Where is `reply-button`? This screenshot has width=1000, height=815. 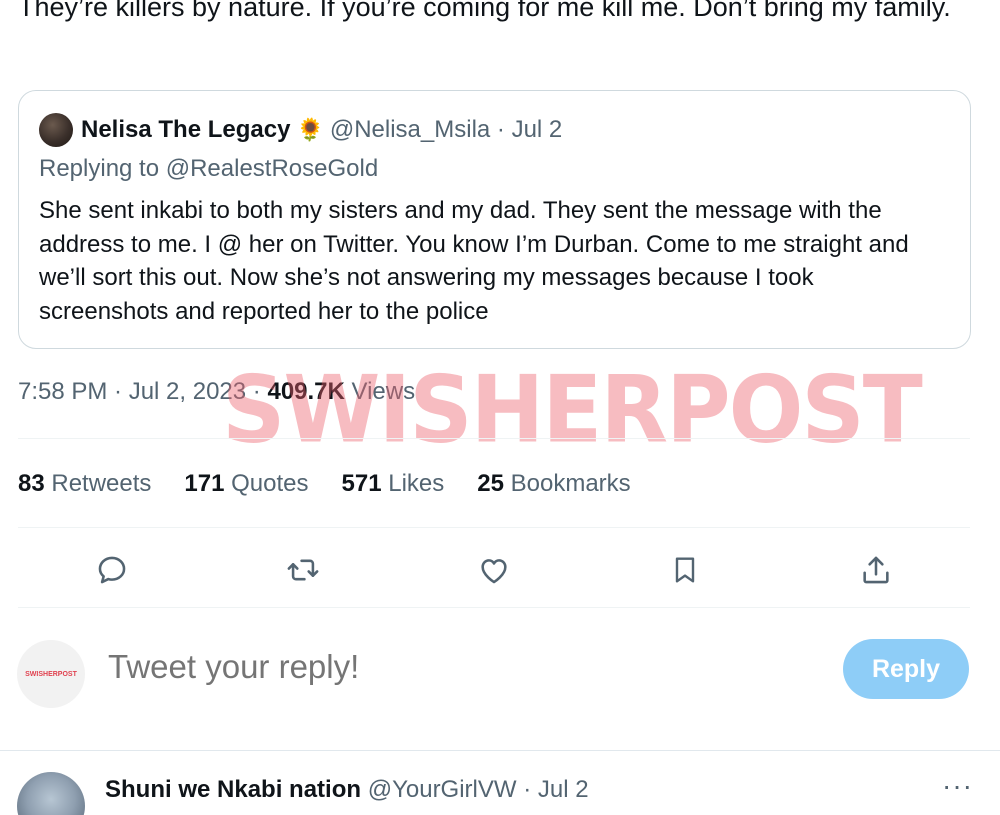 reply-button is located at coordinates (112, 570).